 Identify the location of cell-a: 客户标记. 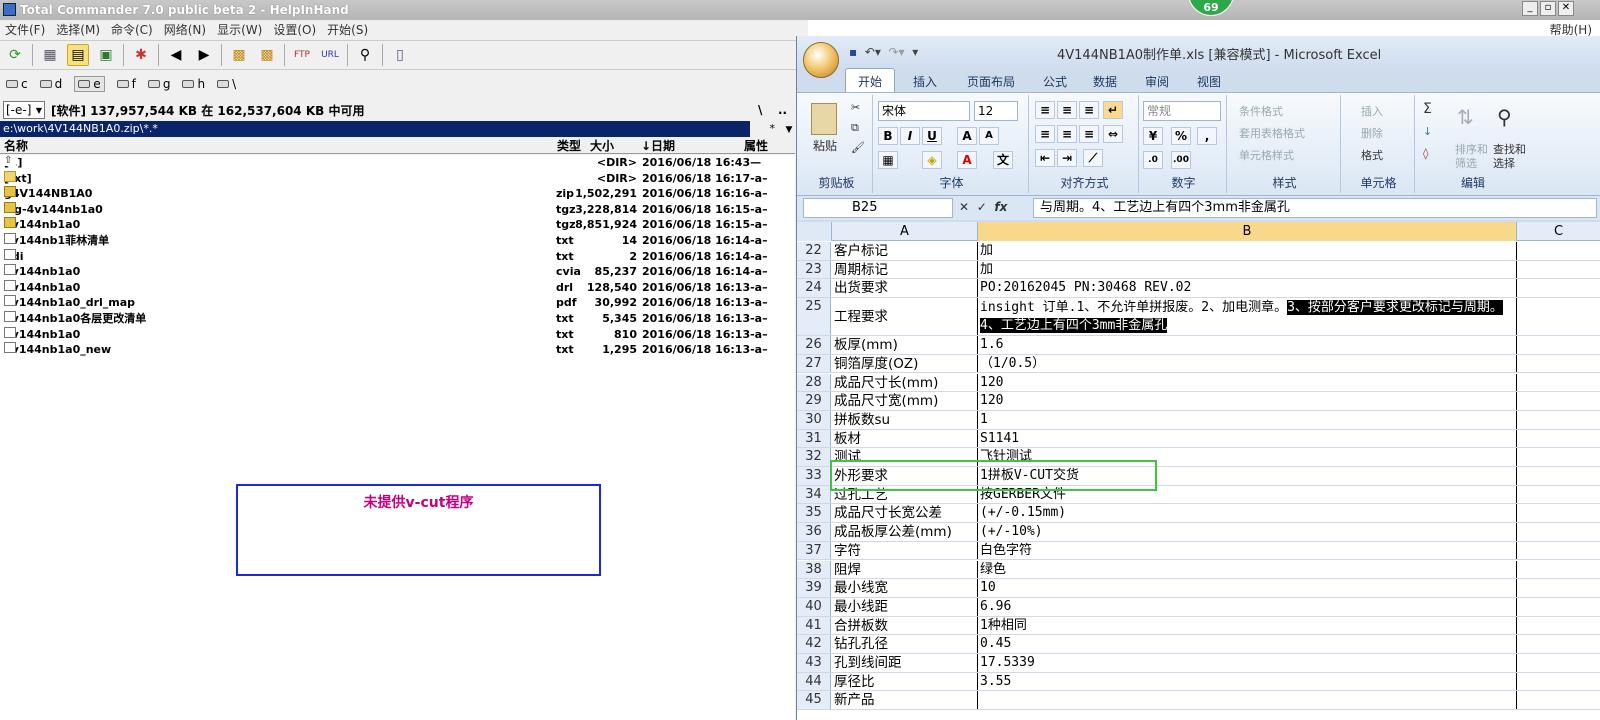
(905, 251).